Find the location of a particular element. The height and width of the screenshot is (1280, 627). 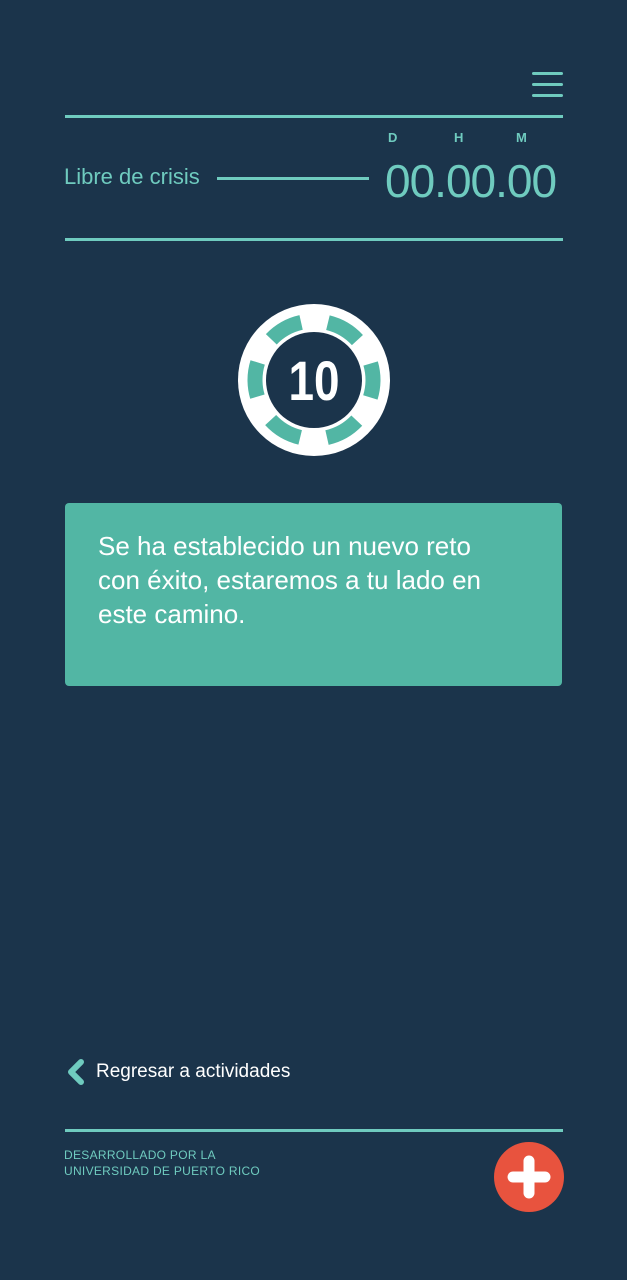

timer-unit-hours: H is located at coordinates (459, 137).